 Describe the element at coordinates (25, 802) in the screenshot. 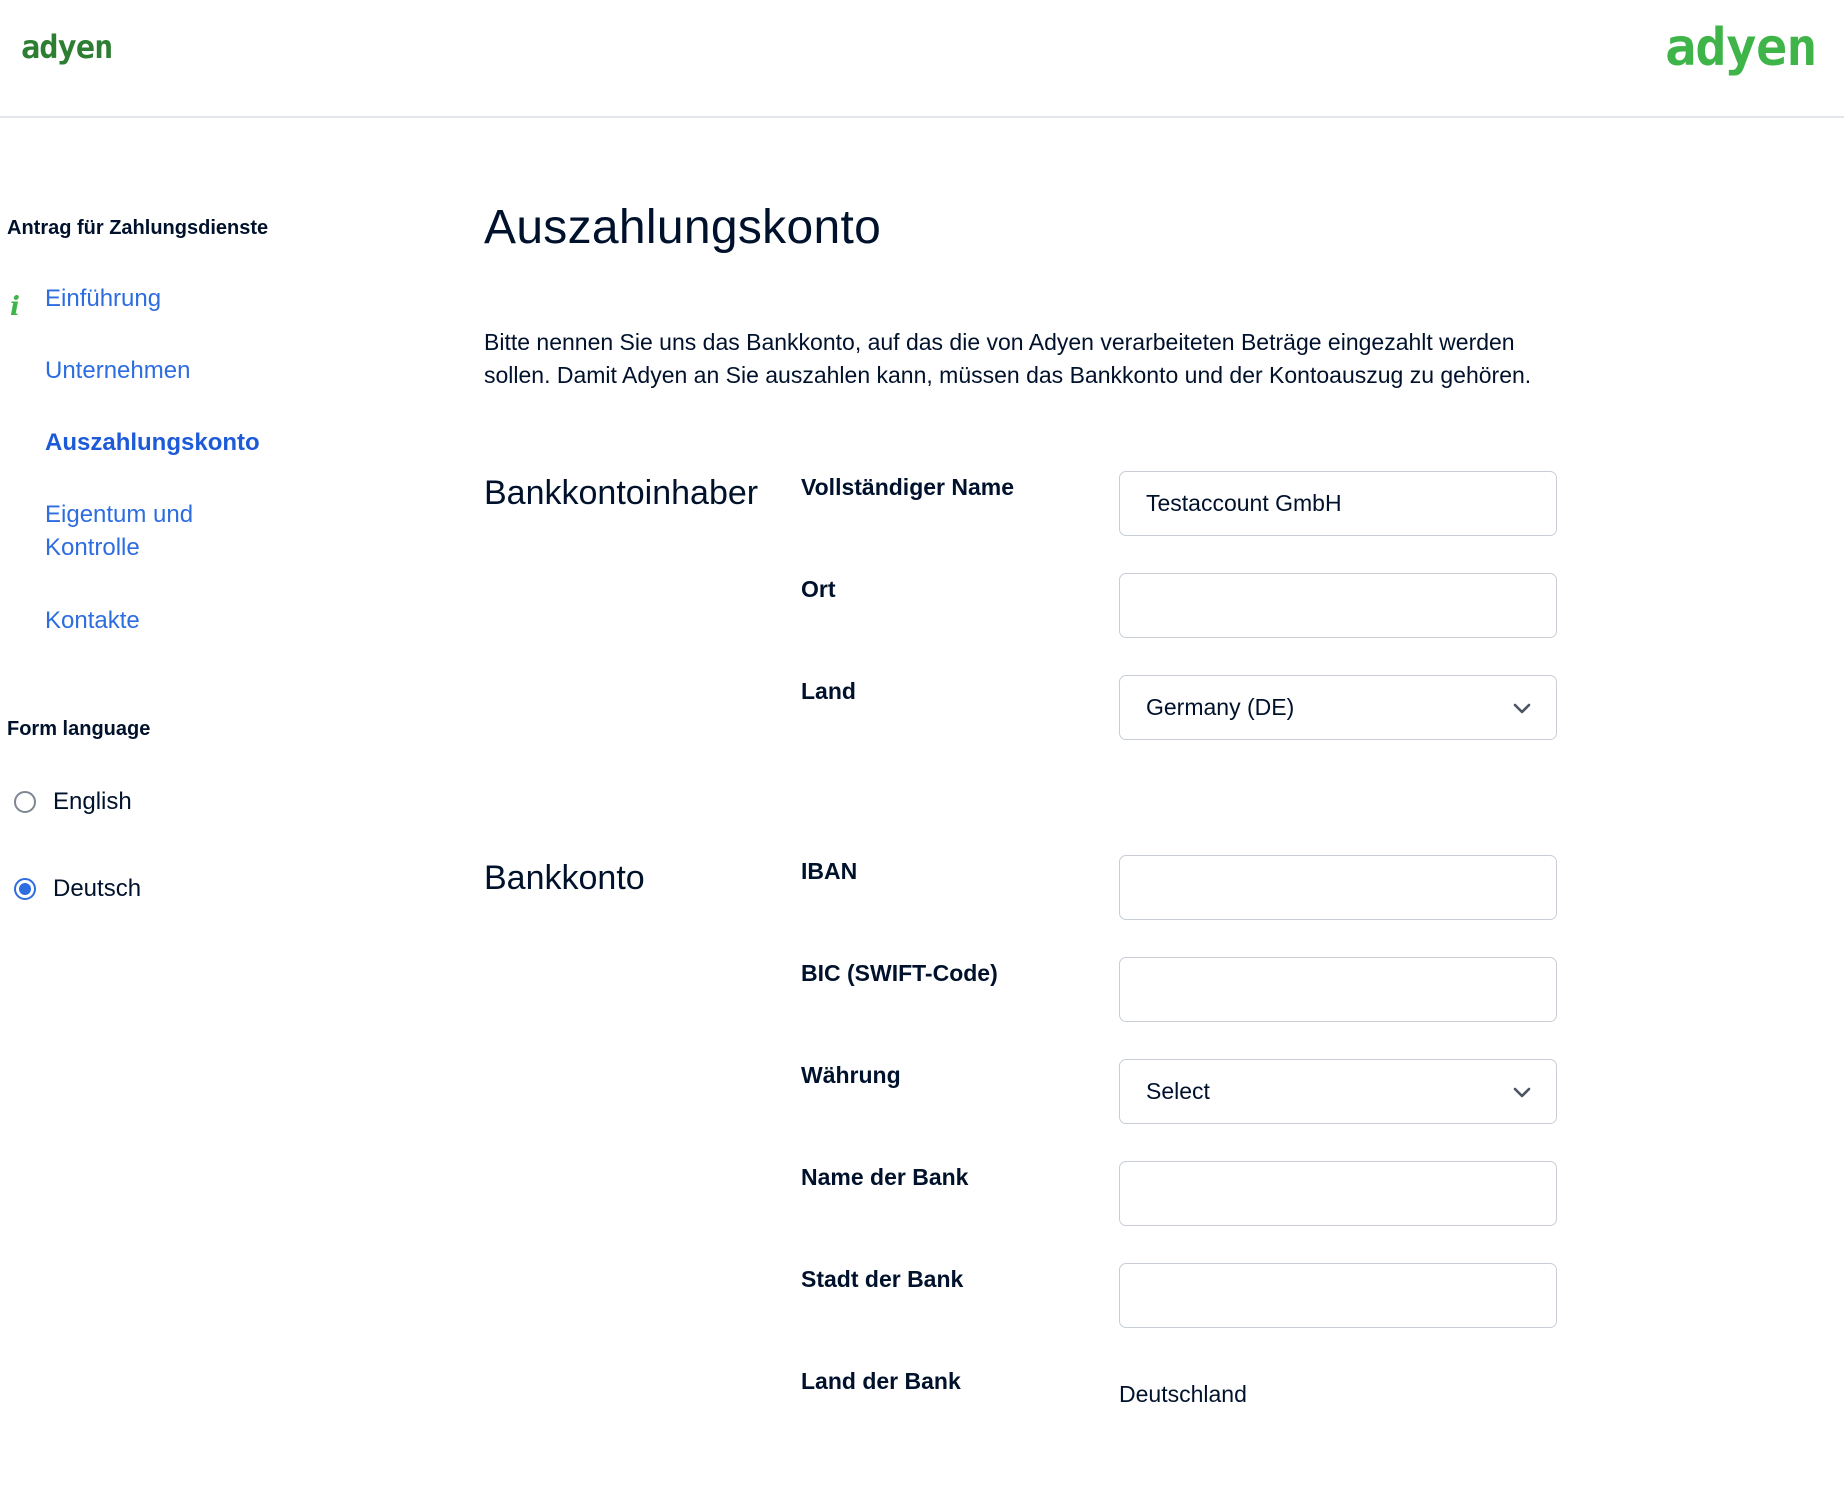

I see `radio-english` at that location.